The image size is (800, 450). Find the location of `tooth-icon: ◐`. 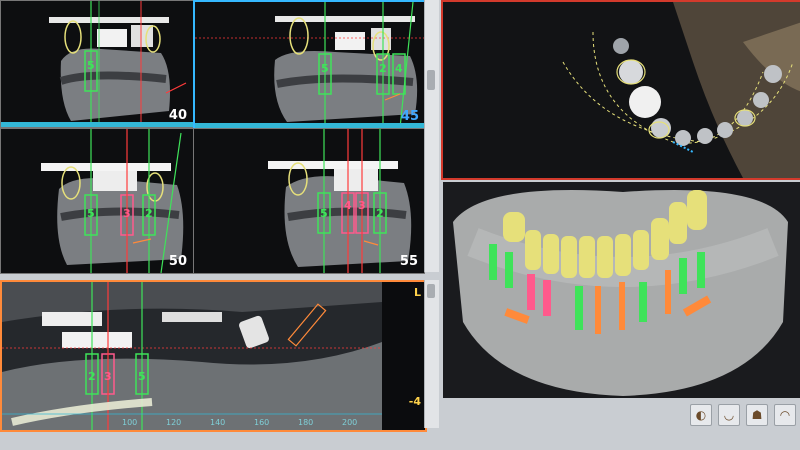

tooth-icon: ◐ is located at coordinates (701, 415).